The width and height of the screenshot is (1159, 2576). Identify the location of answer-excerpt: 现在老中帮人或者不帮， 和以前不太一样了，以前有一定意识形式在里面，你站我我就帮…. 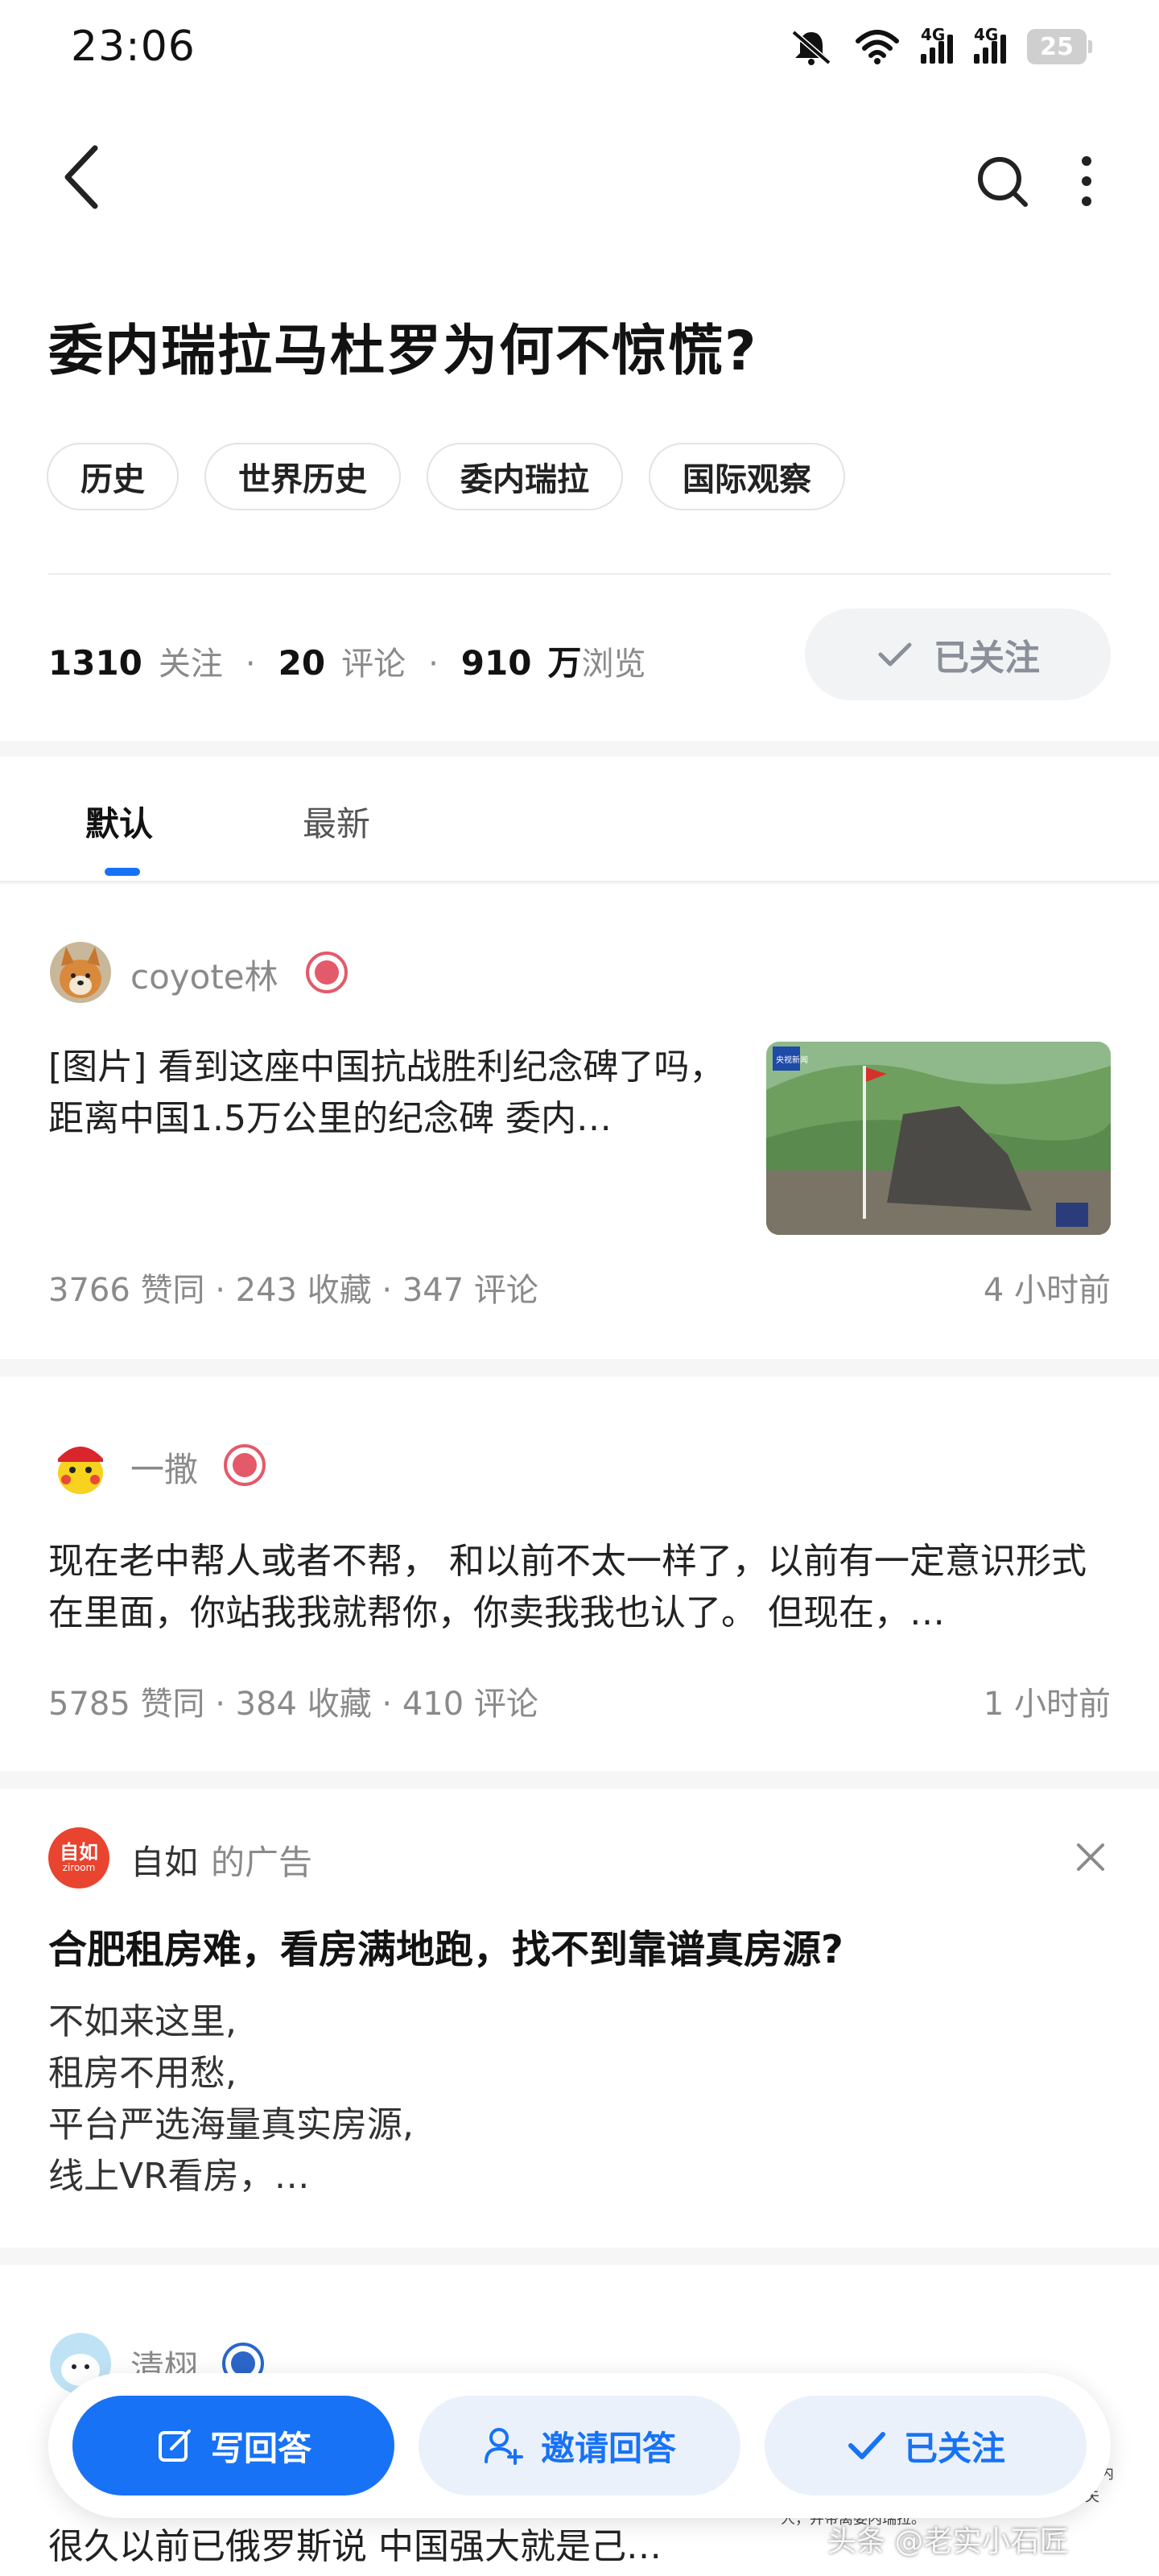
(579, 1587).